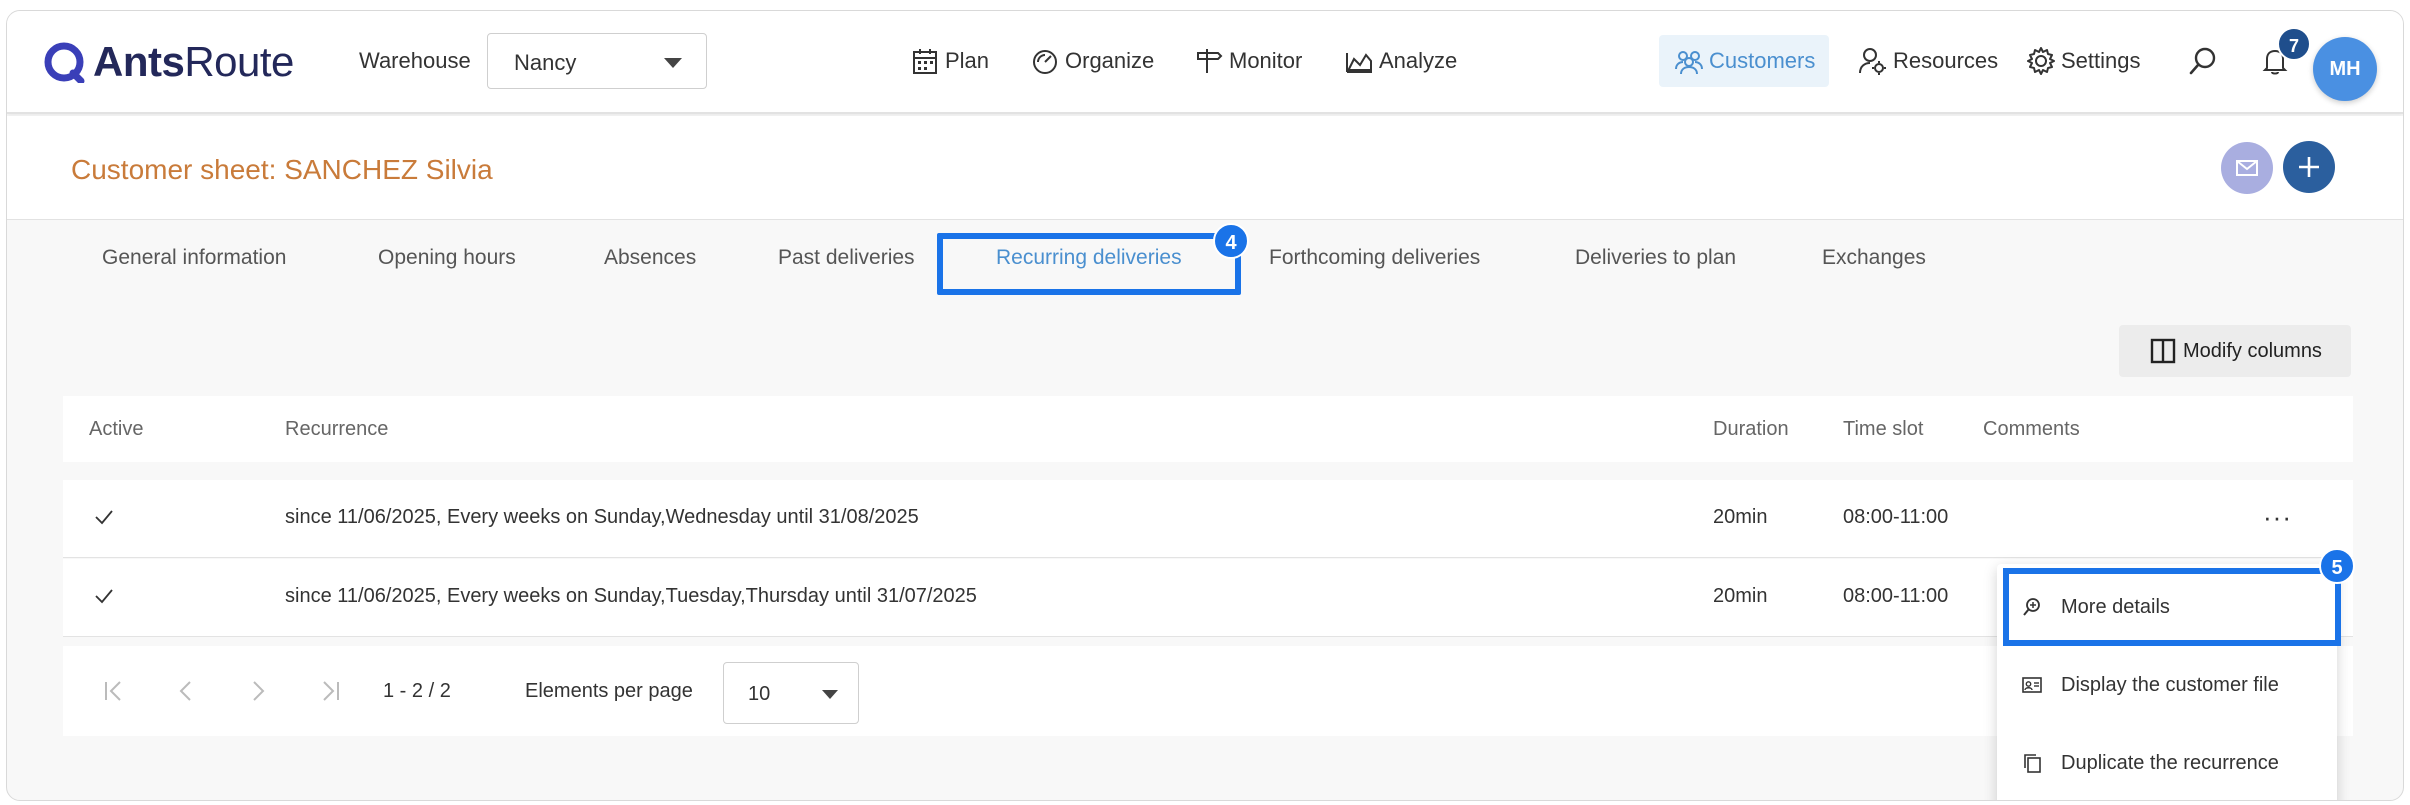 This screenshot has width=2410, height=805. I want to click on antsroute-logo: AntsRoute, so click(168, 62).